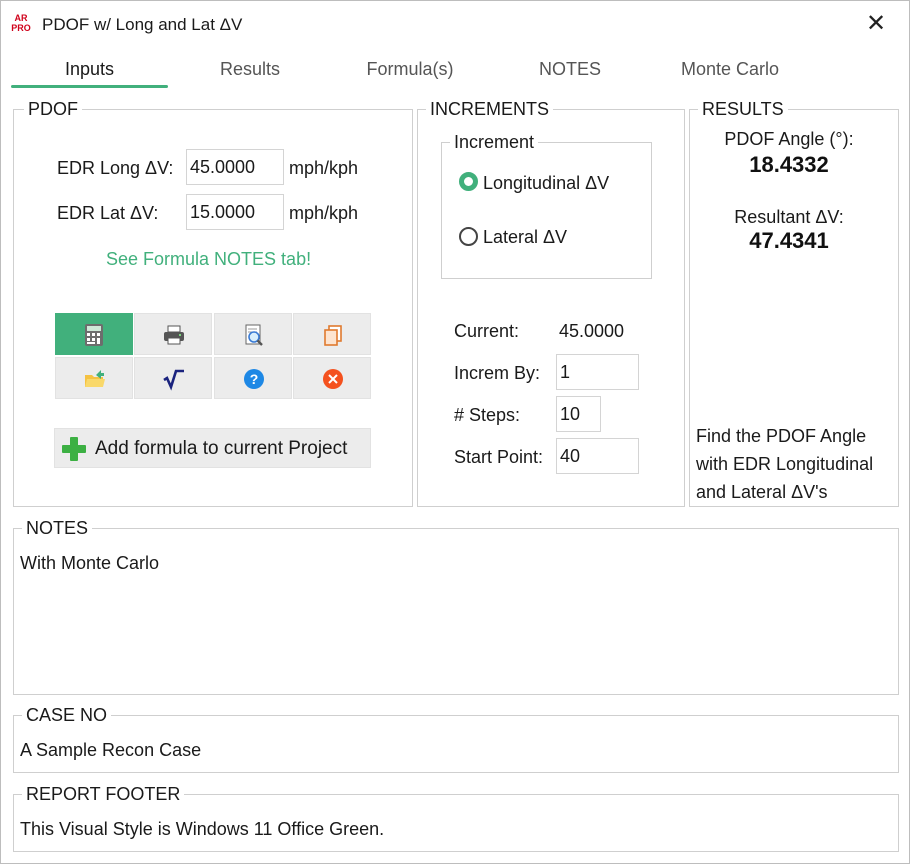 This screenshot has width=910, height=864. What do you see at coordinates (53, 109) in the screenshot?
I see `pdof-group-title: PDOF` at bounding box center [53, 109].